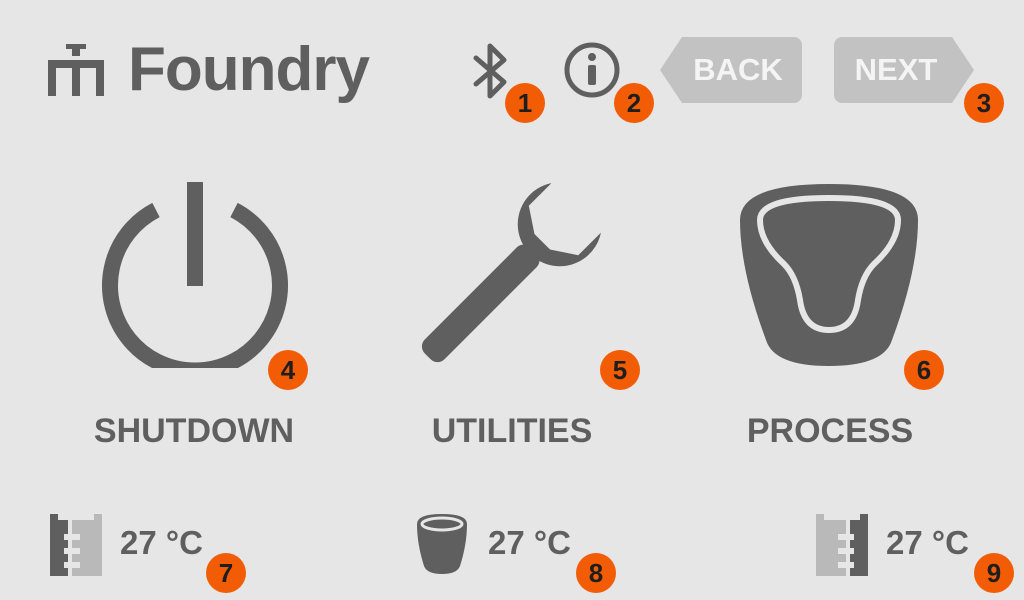 The image size is (1024, 600). I want to click on callout-badge-2: 2, so click(634, 103).